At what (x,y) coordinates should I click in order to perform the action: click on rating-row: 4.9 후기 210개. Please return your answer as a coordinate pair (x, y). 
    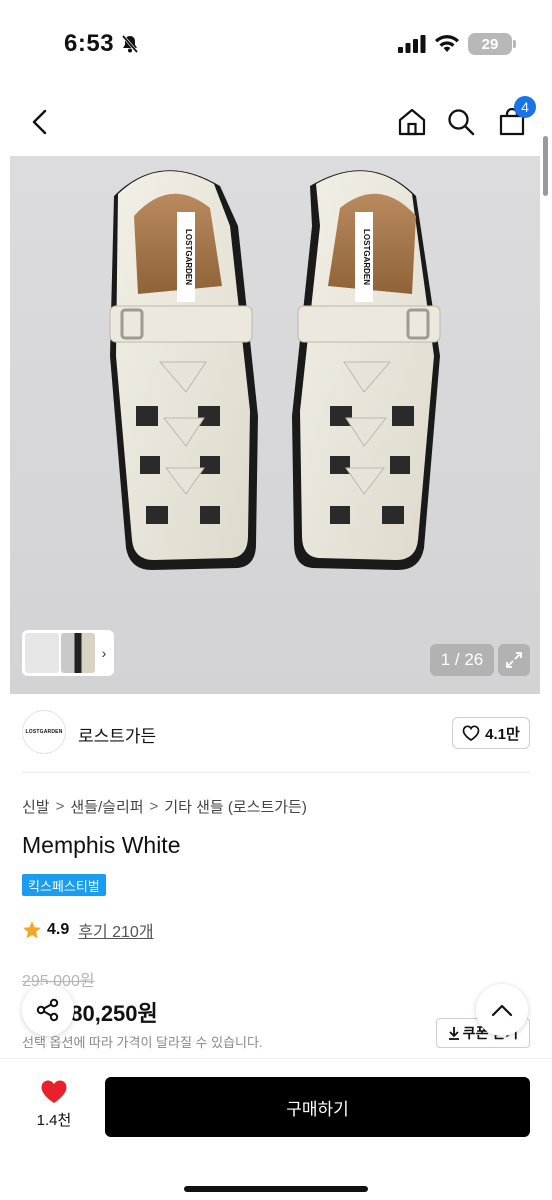
    Looking at the image, I should click on (88, 930).